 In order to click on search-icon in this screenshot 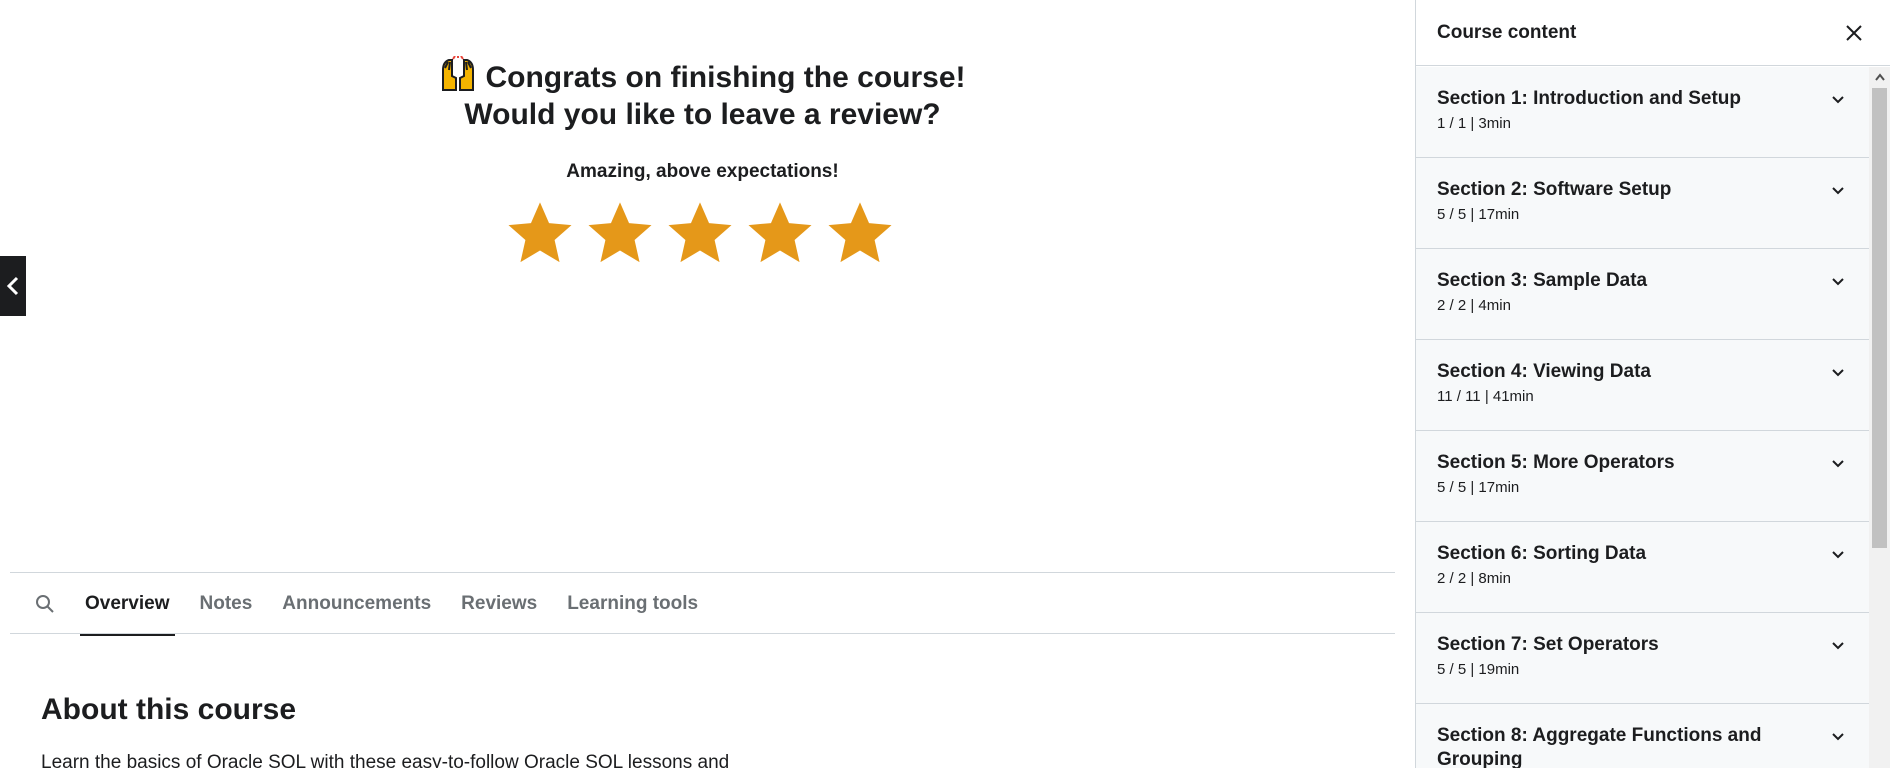, I will do `click(45, 604)`.